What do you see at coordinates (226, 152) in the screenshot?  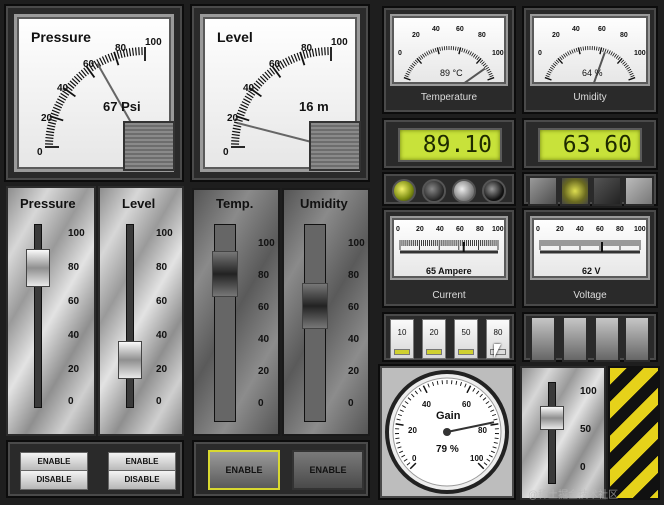 I see `level-scale-0: 0` at bounding box center [226, 152].